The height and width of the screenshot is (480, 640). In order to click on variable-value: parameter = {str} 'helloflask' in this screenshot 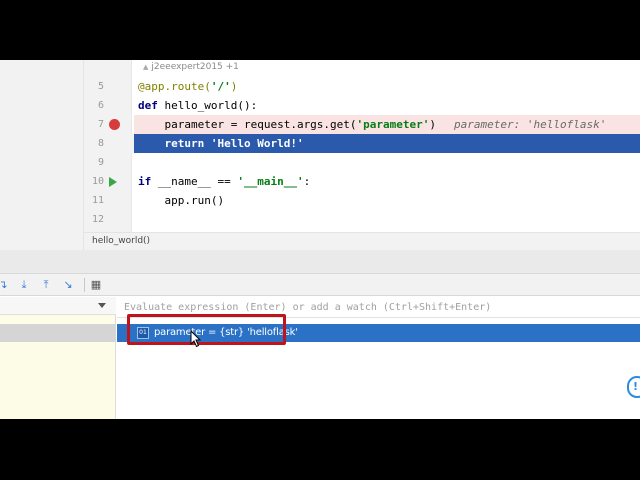, I will do `click(226, 332)`.